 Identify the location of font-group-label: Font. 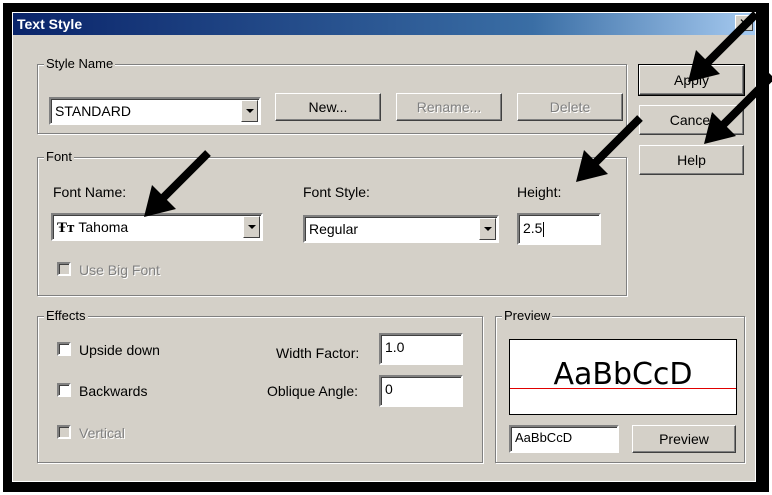
(59, 157).